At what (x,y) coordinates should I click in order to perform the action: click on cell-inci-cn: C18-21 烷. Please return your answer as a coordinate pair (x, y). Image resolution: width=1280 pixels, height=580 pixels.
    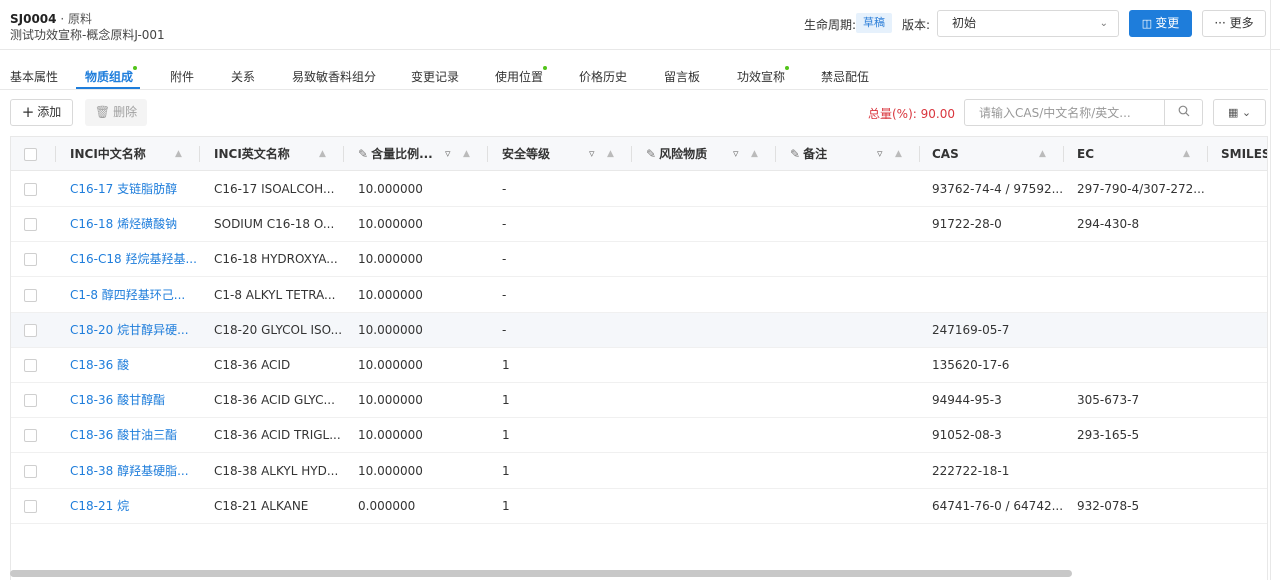
    Looking at the image, I should click on (99, 506).